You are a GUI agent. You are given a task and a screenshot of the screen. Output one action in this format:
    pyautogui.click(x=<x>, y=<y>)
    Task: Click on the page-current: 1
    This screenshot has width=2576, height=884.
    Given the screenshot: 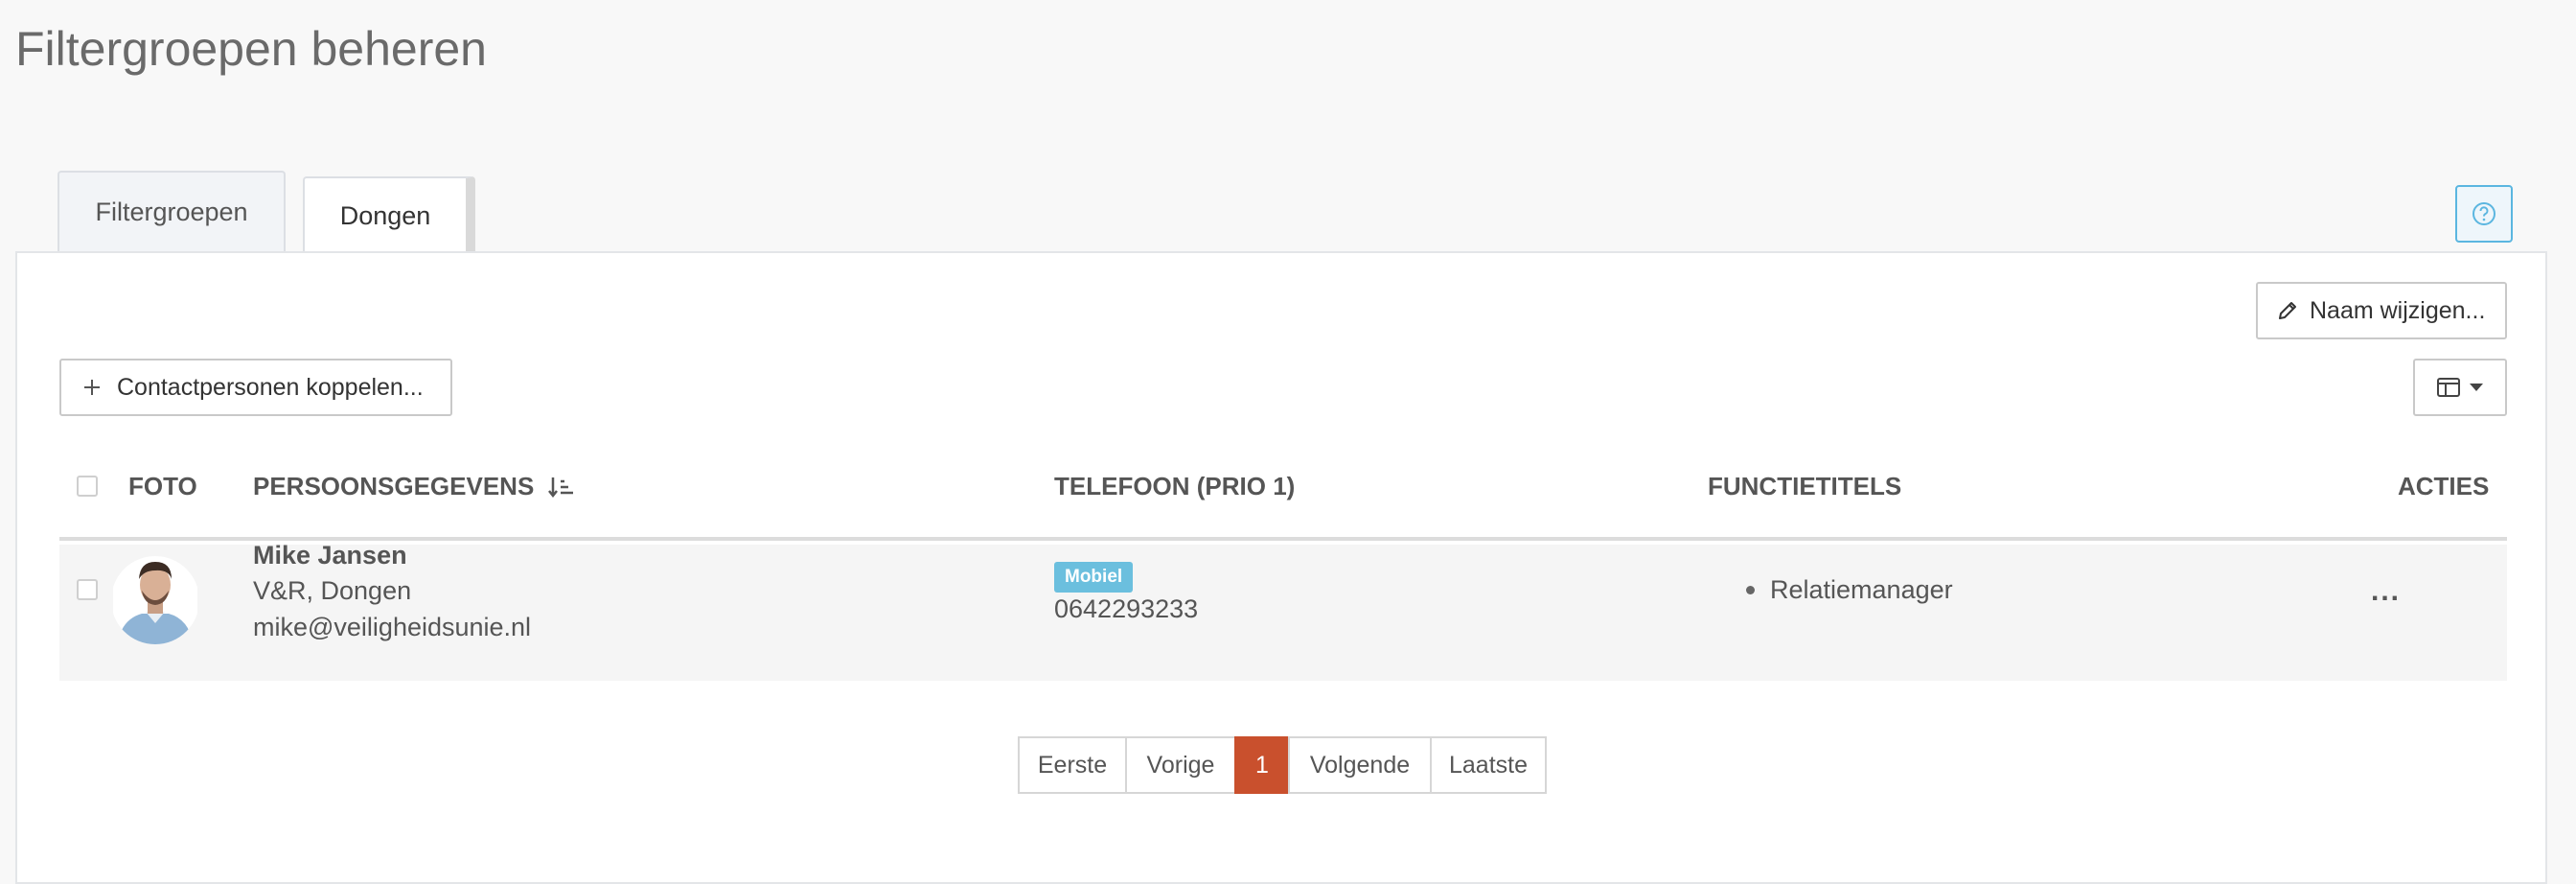 What is the action you would take?
    pyautogui.click(x=1262, y=765)
    